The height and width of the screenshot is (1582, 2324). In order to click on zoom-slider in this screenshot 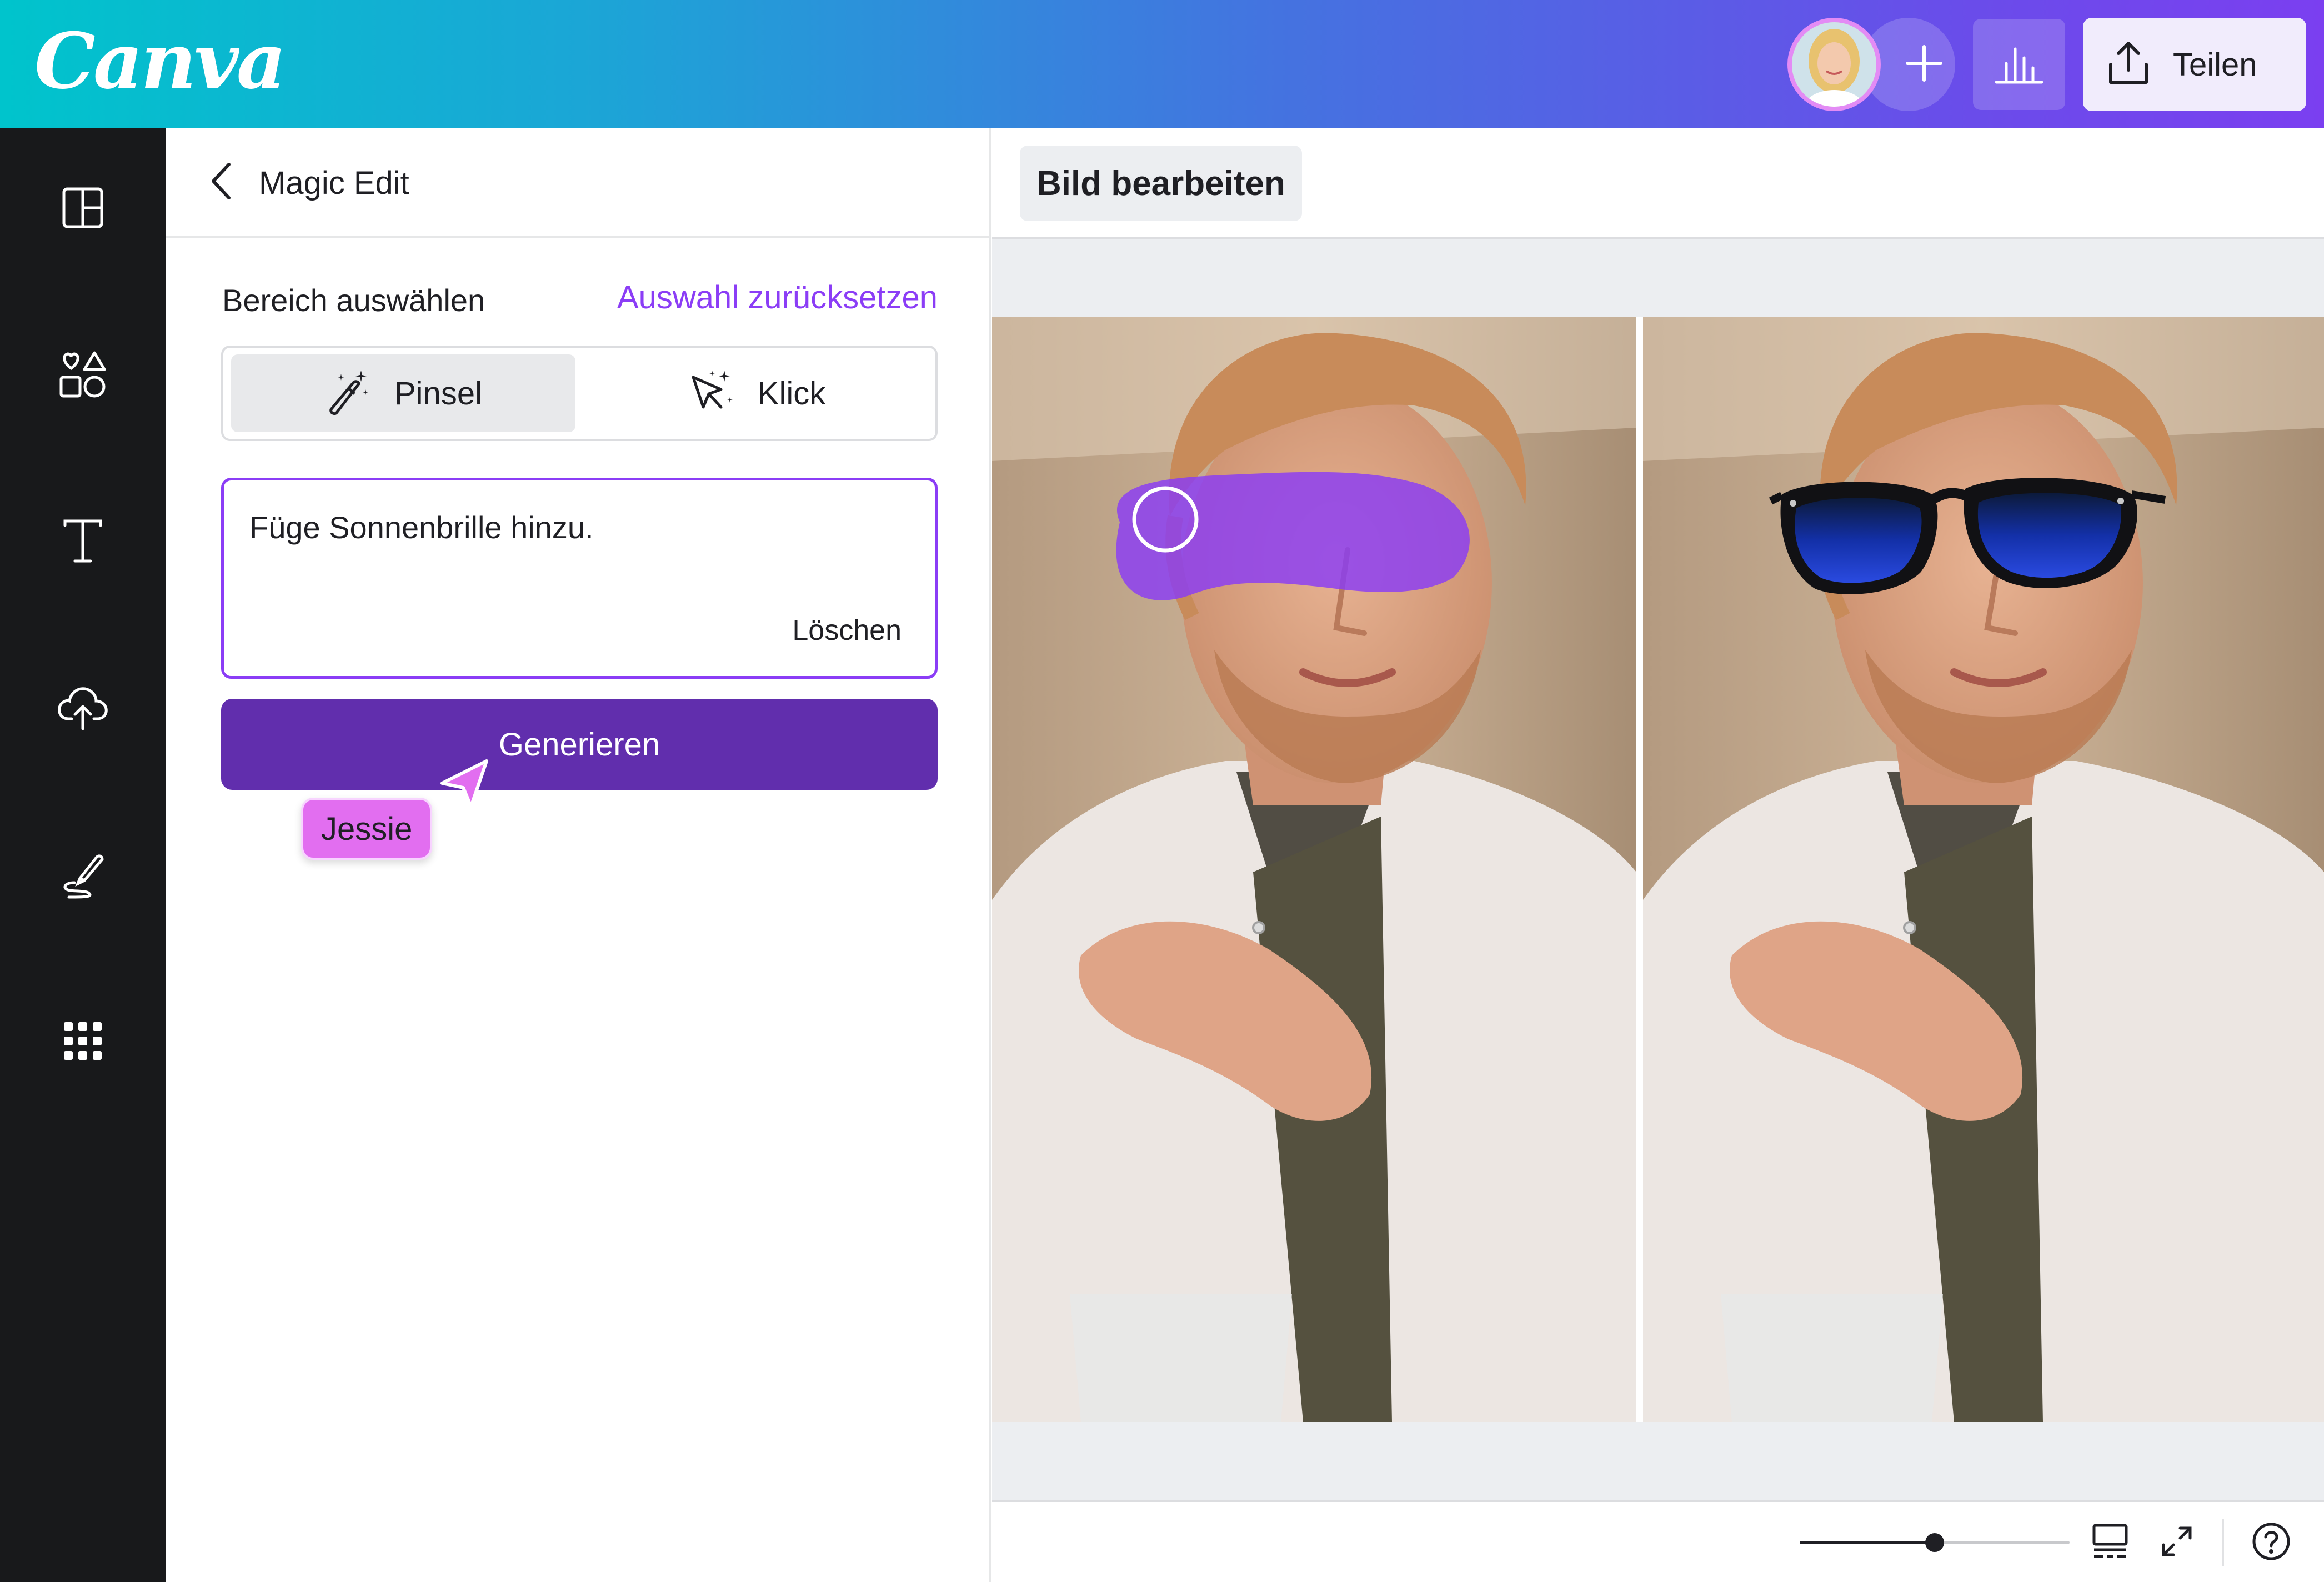, I will do `click(1935, 1542)`.